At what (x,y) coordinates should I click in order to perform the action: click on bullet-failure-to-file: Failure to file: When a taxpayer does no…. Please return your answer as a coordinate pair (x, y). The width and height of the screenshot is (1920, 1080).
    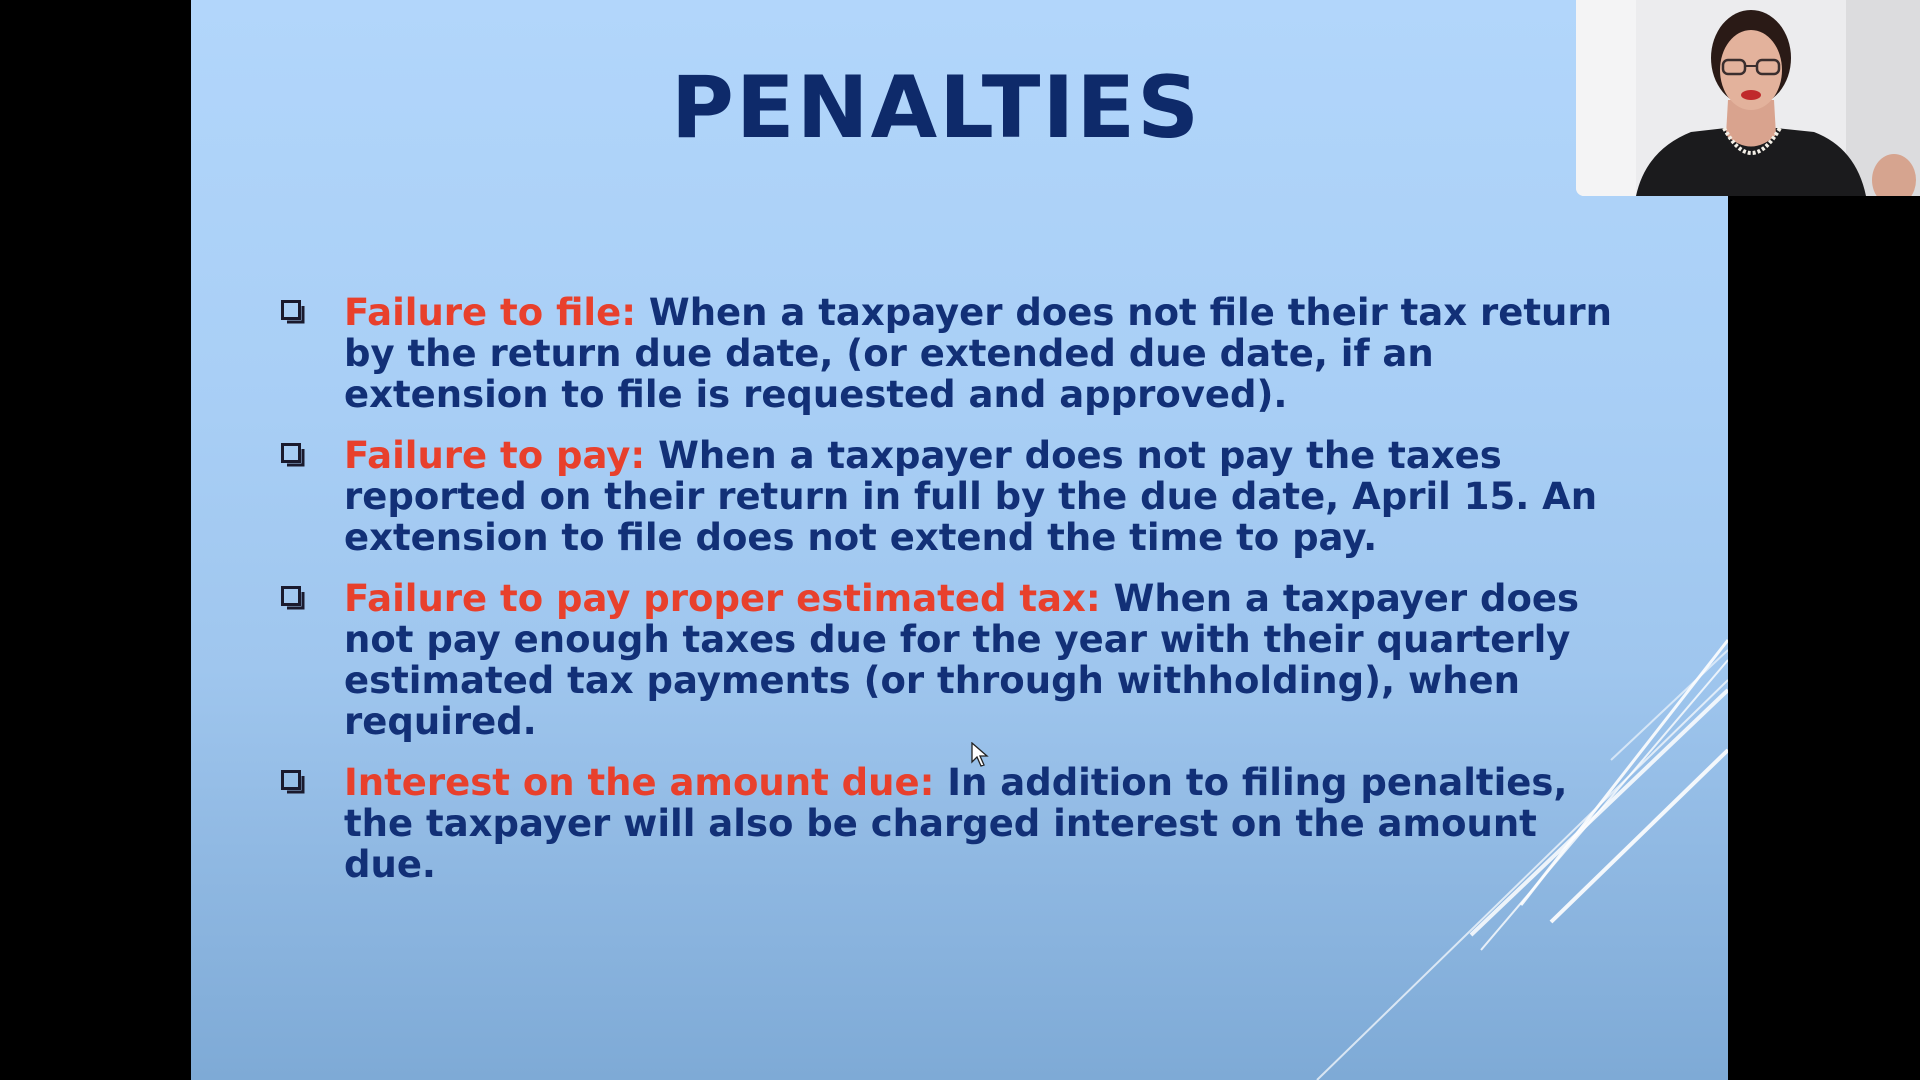
    Looking at the image, I should click on (956, 353).